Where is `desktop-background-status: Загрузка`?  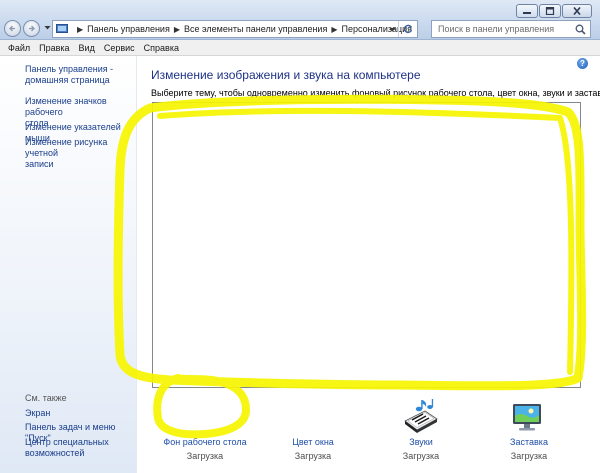 desktop-background-status: Загрузка is located at coordinates (205, 456).